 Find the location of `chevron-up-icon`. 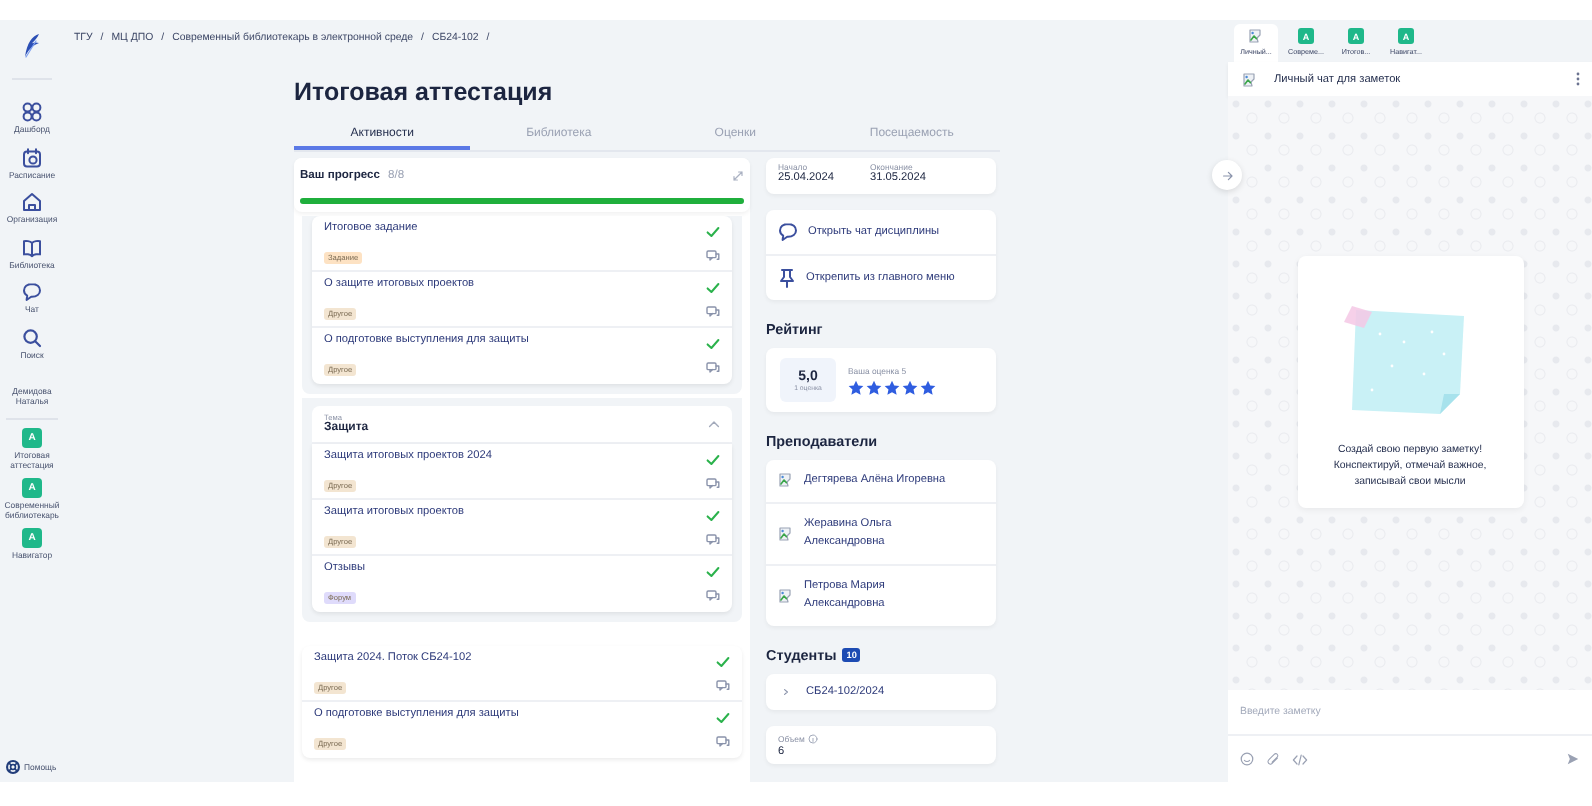

chevron-up-icon is located at coordinates (714, 424).